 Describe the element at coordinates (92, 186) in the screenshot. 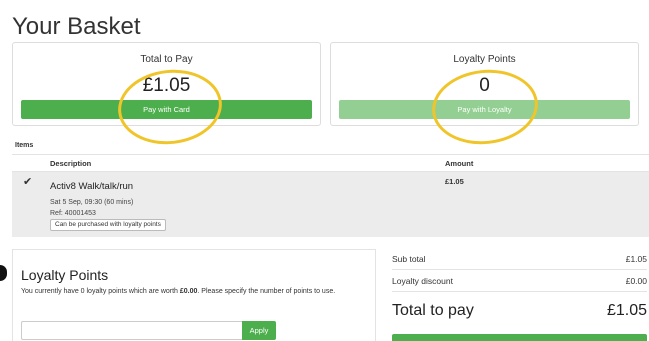

I see `item-name: Activ8 Walk/talk/run` at that location.